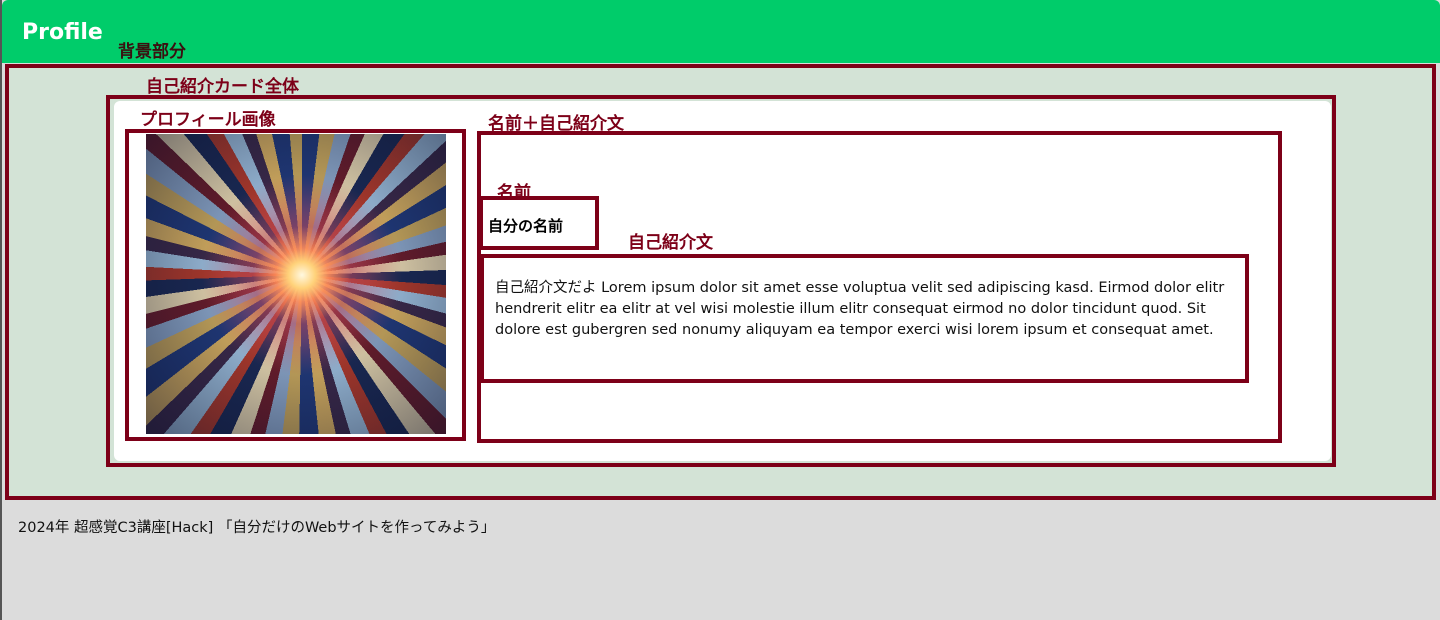 This screenshot has height=620, width=1440. What do you see at coordinates (152, 52) in the screenshot?
I see `annotation-background: 背景部分` at bounding box center [152, 52].